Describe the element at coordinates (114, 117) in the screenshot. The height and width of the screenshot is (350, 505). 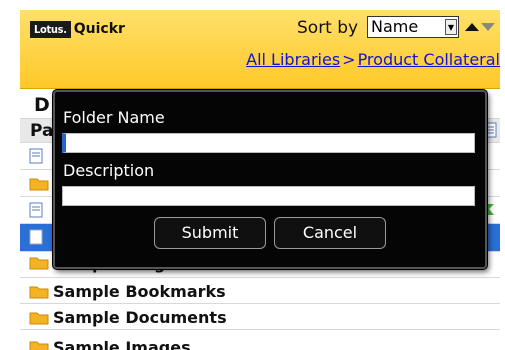
I see `folder-name-label: Folder Name` at that location.